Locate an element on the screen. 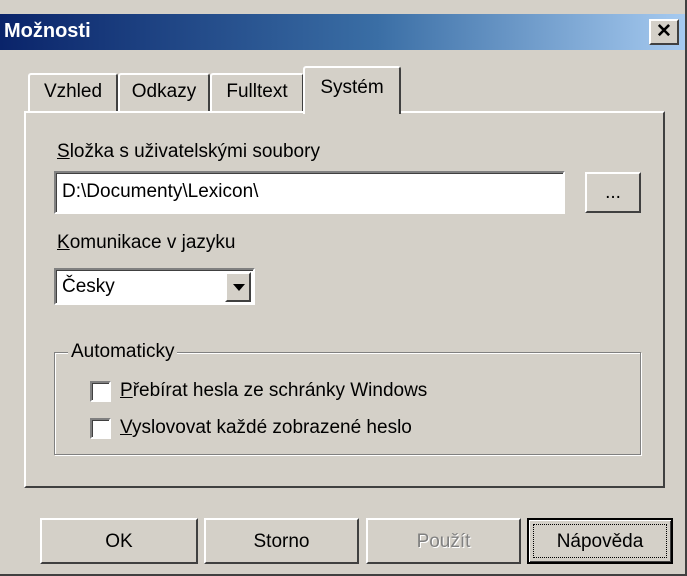 This screenshot has width=687, height=576. checkbox-pronounce-label: Vyslovovat každé zobrazené heslo is located at coordinates (266, 428).